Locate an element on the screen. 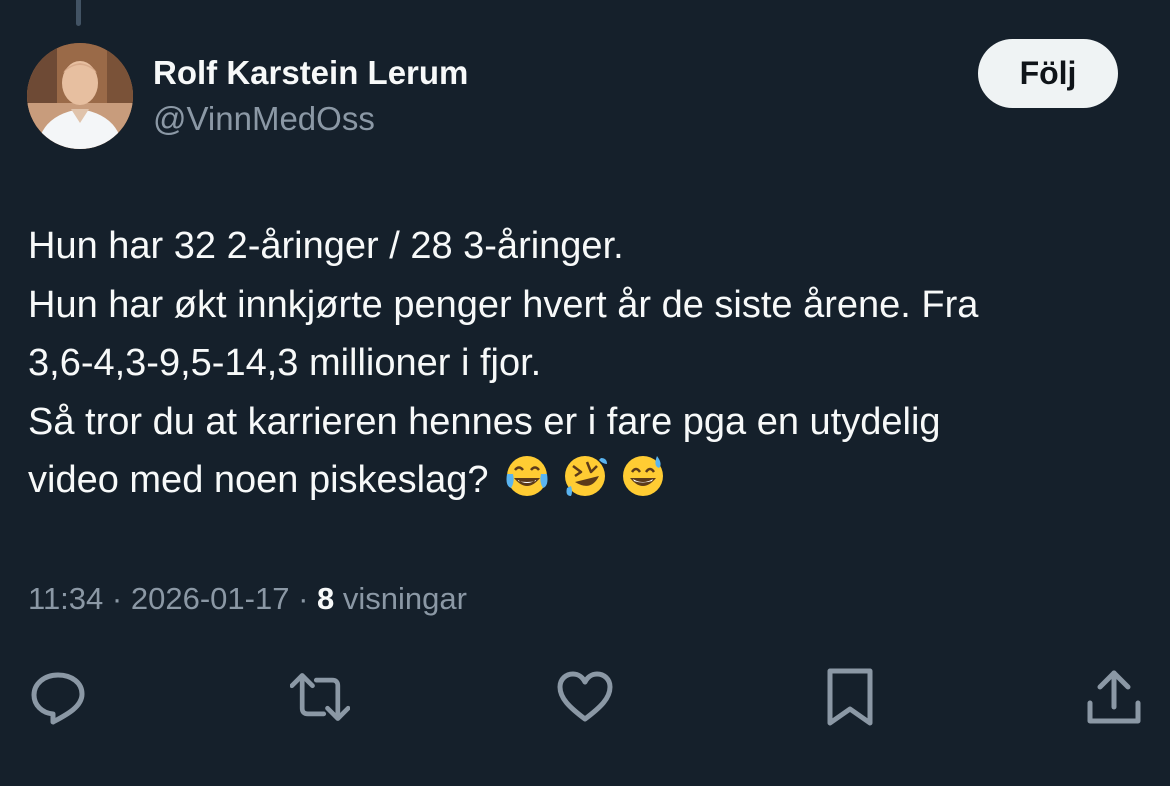  views-label: visningar is located at coordinates (404, 598).